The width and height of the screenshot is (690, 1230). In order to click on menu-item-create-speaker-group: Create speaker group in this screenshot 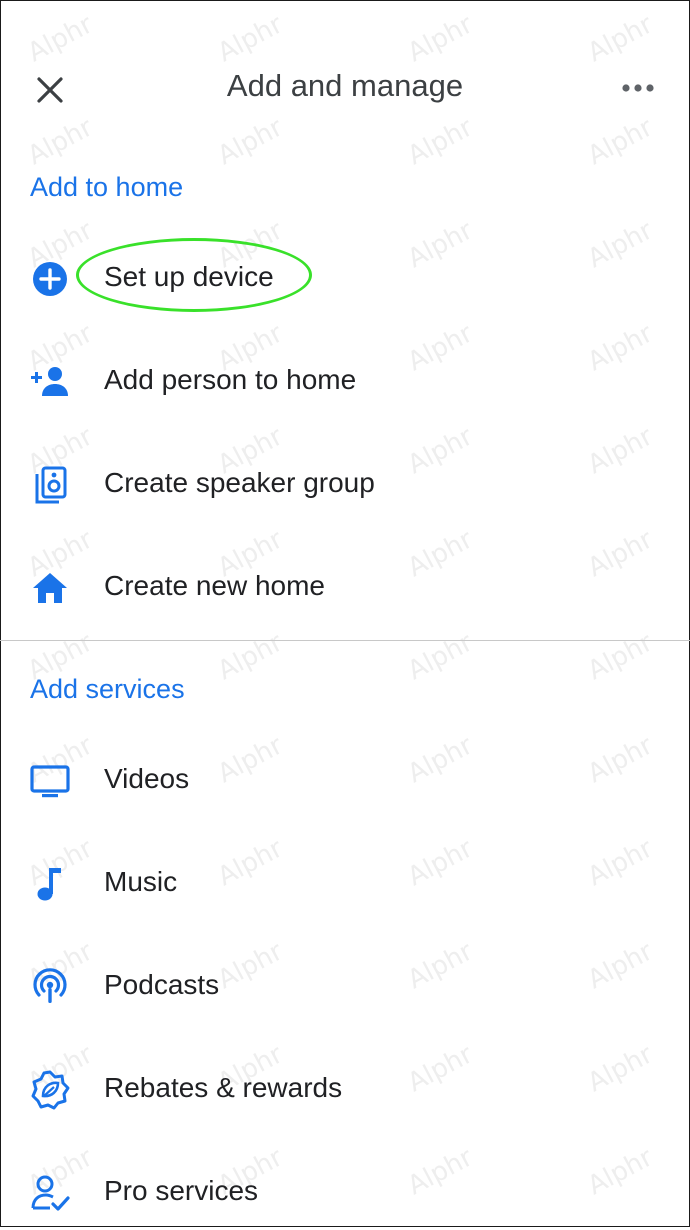, I will do `click(345, 484)`.